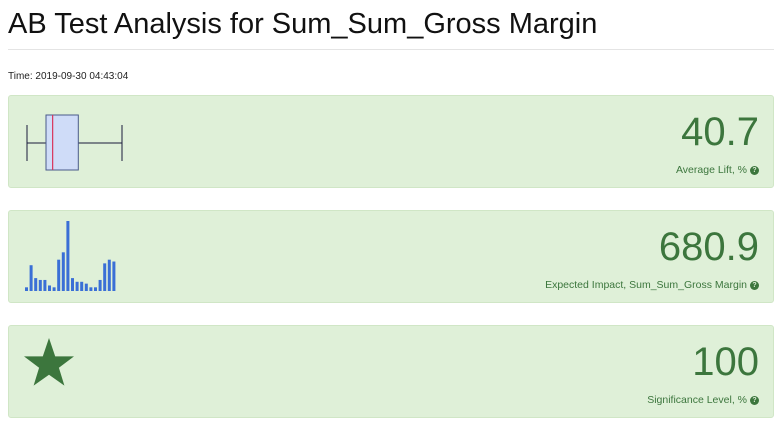 Image resolution: width=784 pixels, height=433 pixels. I want to click on expected-impact-label-row: Expected Impact, Sum_Sum_Gross Margin ?, so click(652, 285).